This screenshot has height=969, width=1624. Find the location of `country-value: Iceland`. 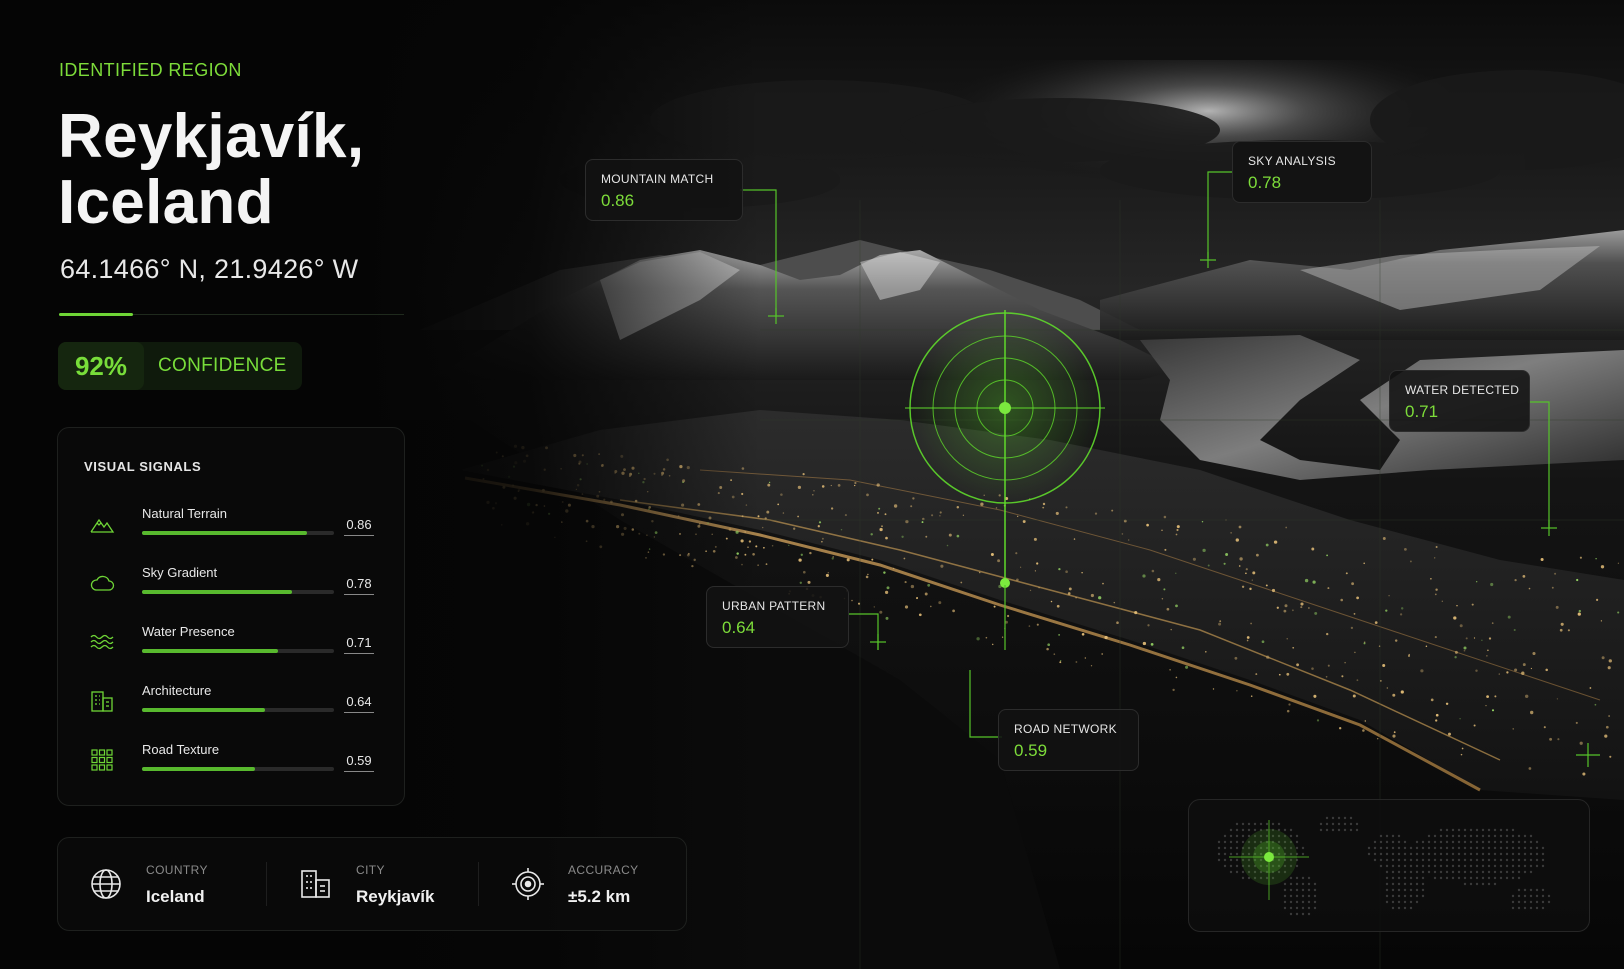

country-value: Iceland is located at coordinates (175, 896).